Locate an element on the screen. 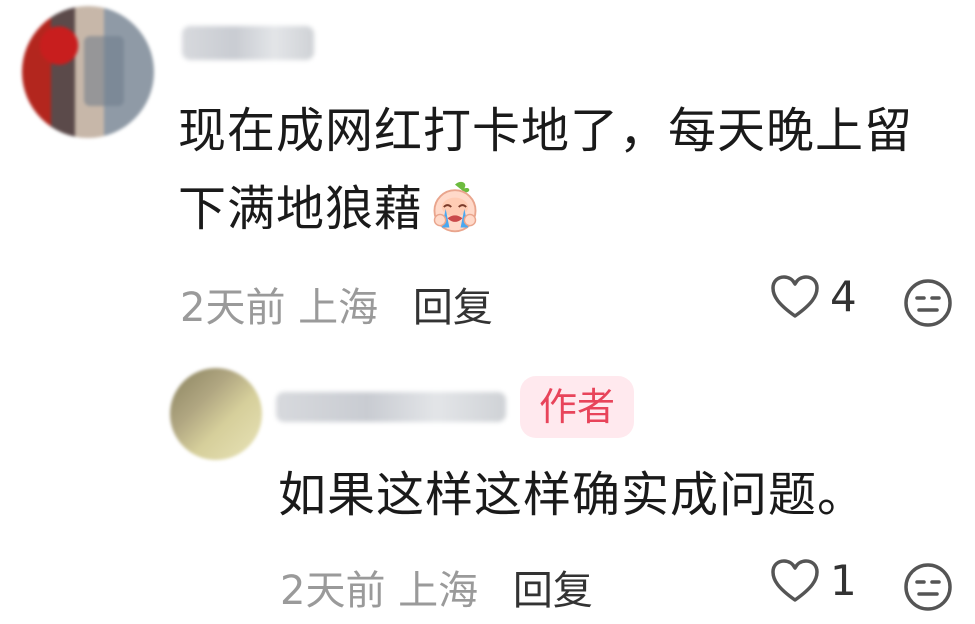 This screenshot has height=624, width=975. comment-text-line-2: 下满地狼藉 is located at coordinates (573, 209).